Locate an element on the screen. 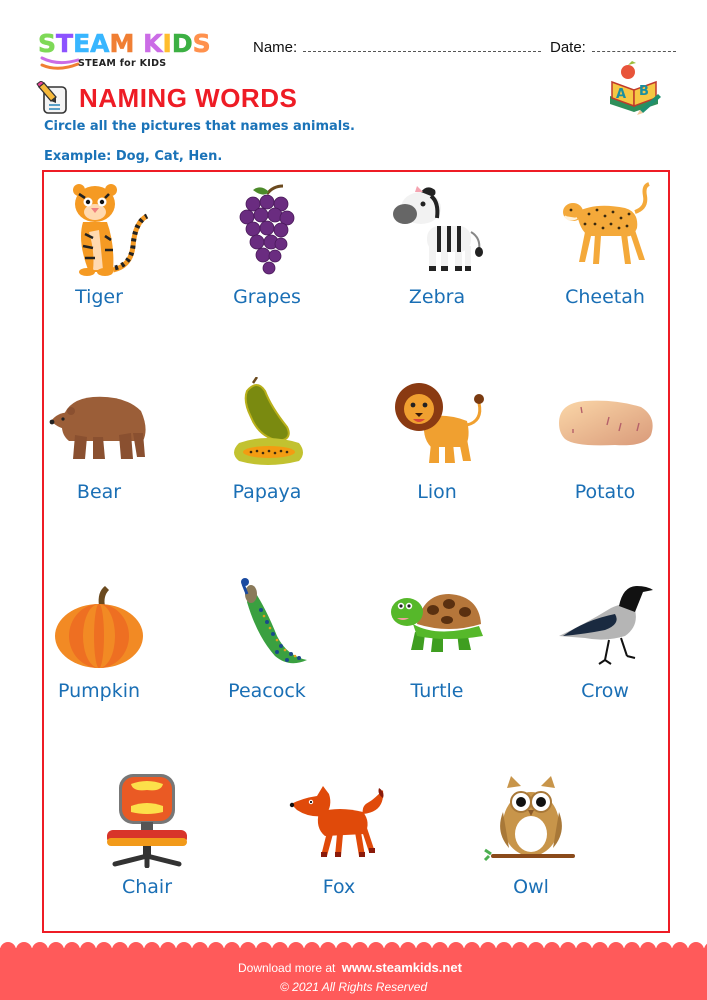 This screenshot has width=707, height=1000. worksheet-title: NAMING WORDS is located at coordinates (188, 97).